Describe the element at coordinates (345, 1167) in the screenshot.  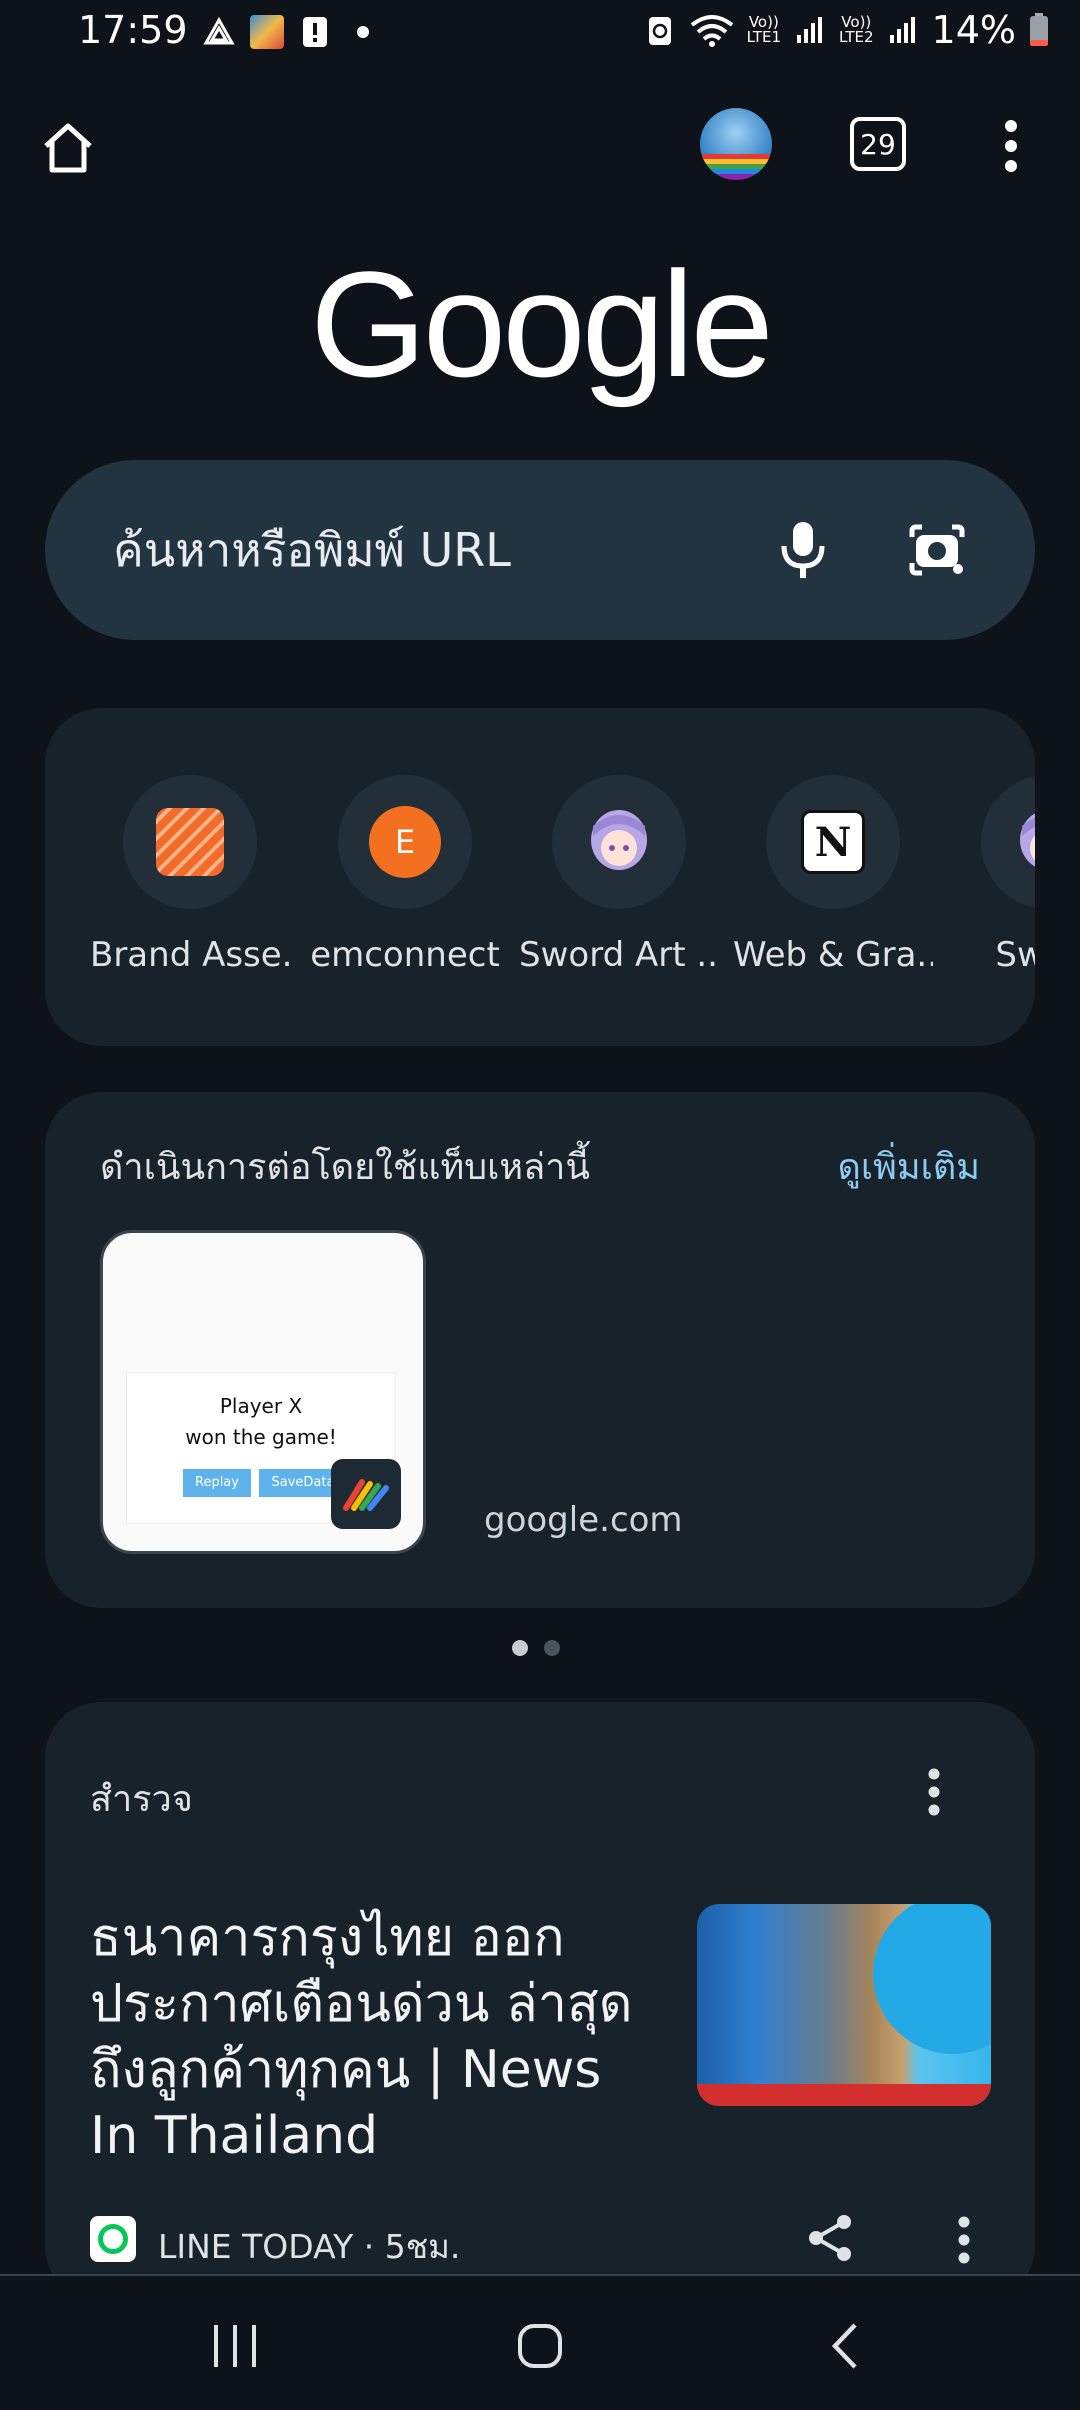
I see `continue-title: ดำเนินการต่อโดยใช้แท็บเหล่านี้` at that location.